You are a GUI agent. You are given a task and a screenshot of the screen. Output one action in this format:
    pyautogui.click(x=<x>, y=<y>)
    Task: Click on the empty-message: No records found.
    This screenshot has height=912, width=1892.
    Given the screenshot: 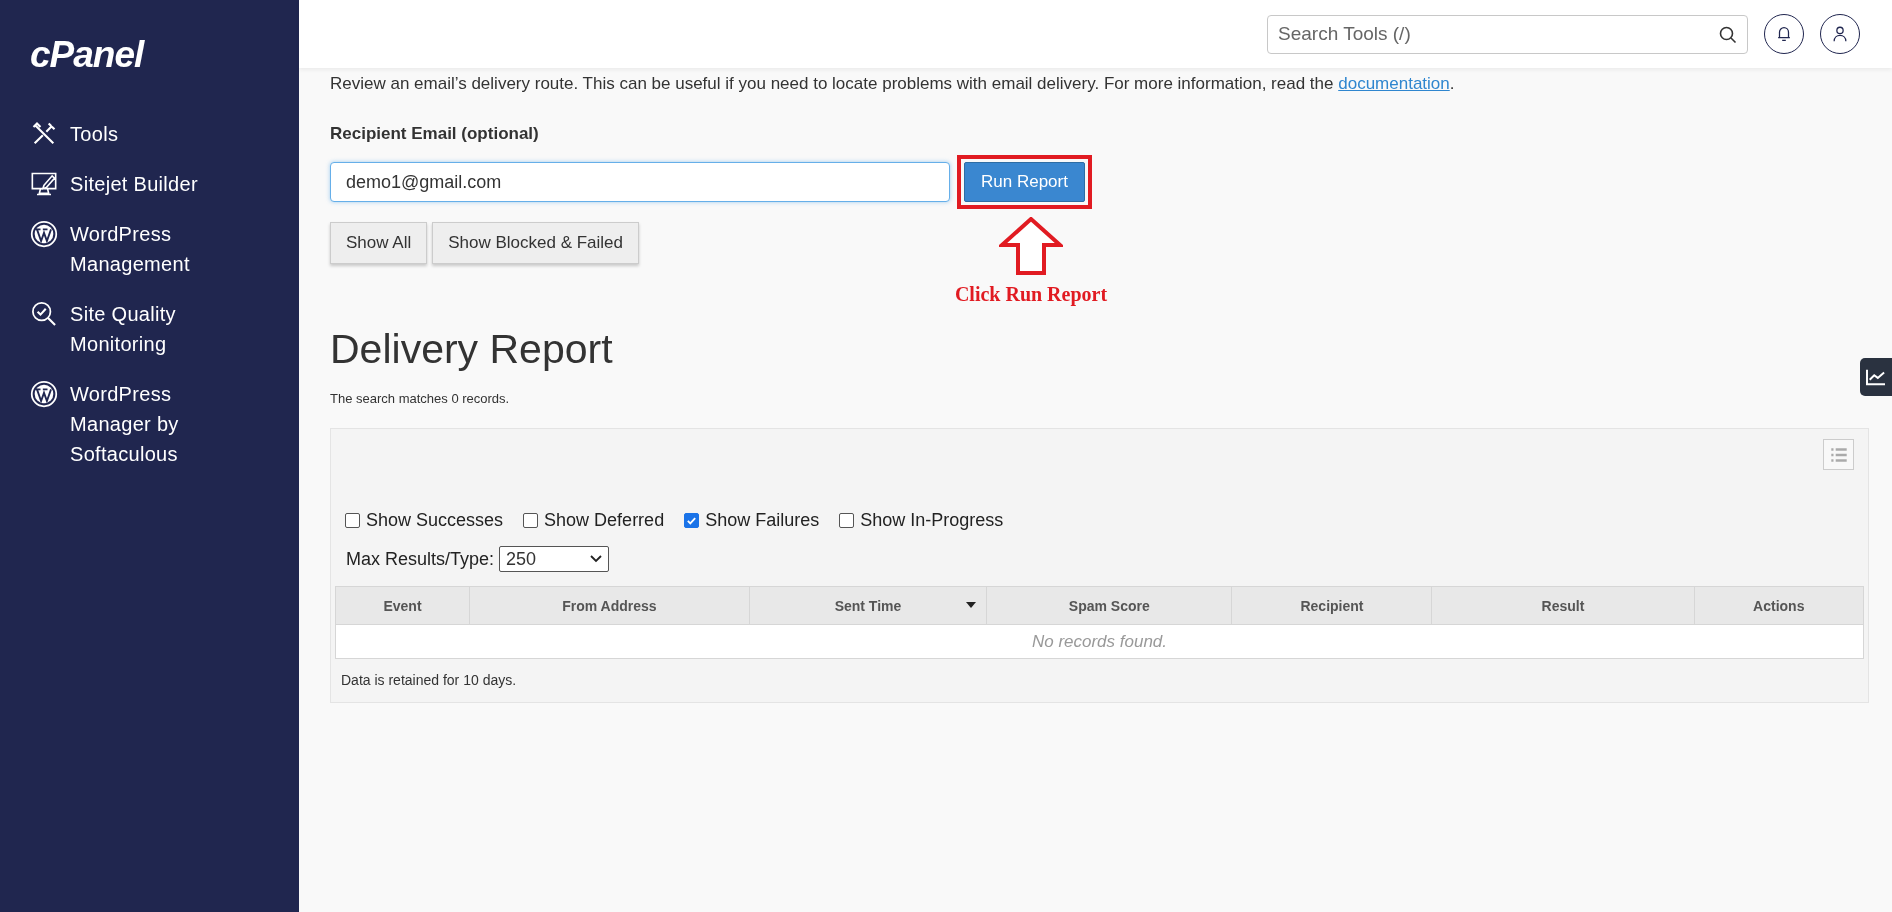 What is the action you would take?
    pyautogui.click(x=1099, y=641)
    